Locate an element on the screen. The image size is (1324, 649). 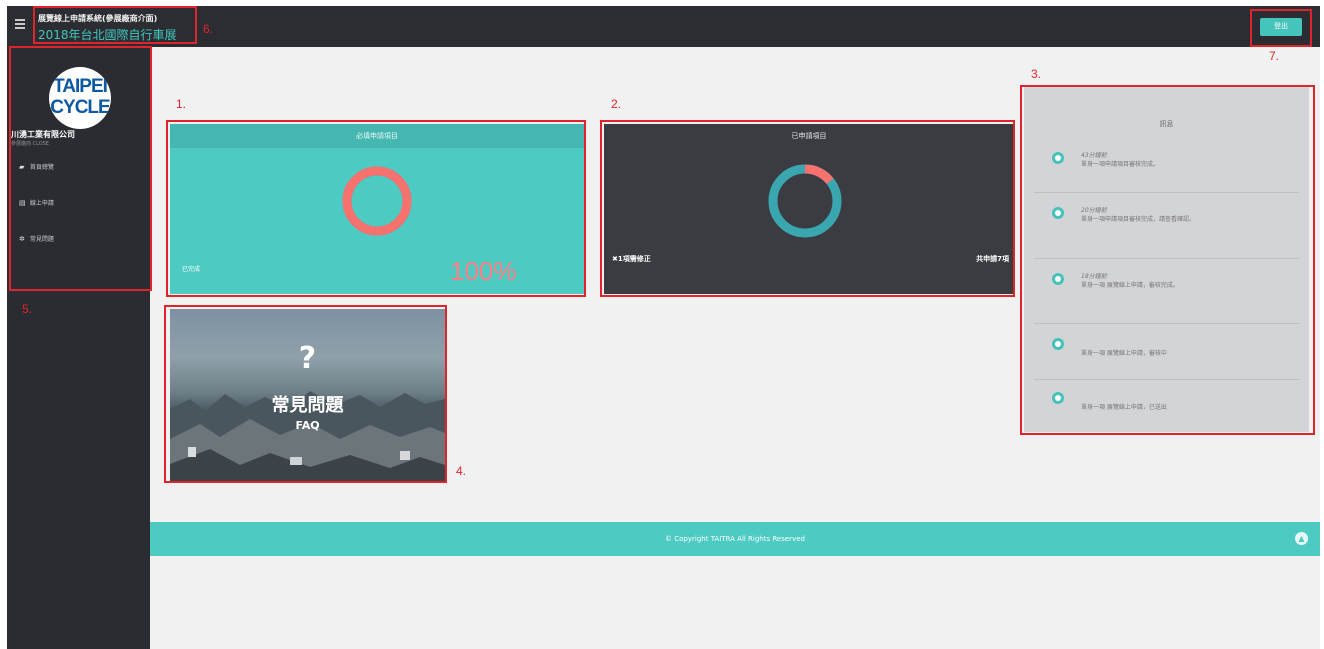
annotation-number-7: 7. is located at coordinates (1274, 56).